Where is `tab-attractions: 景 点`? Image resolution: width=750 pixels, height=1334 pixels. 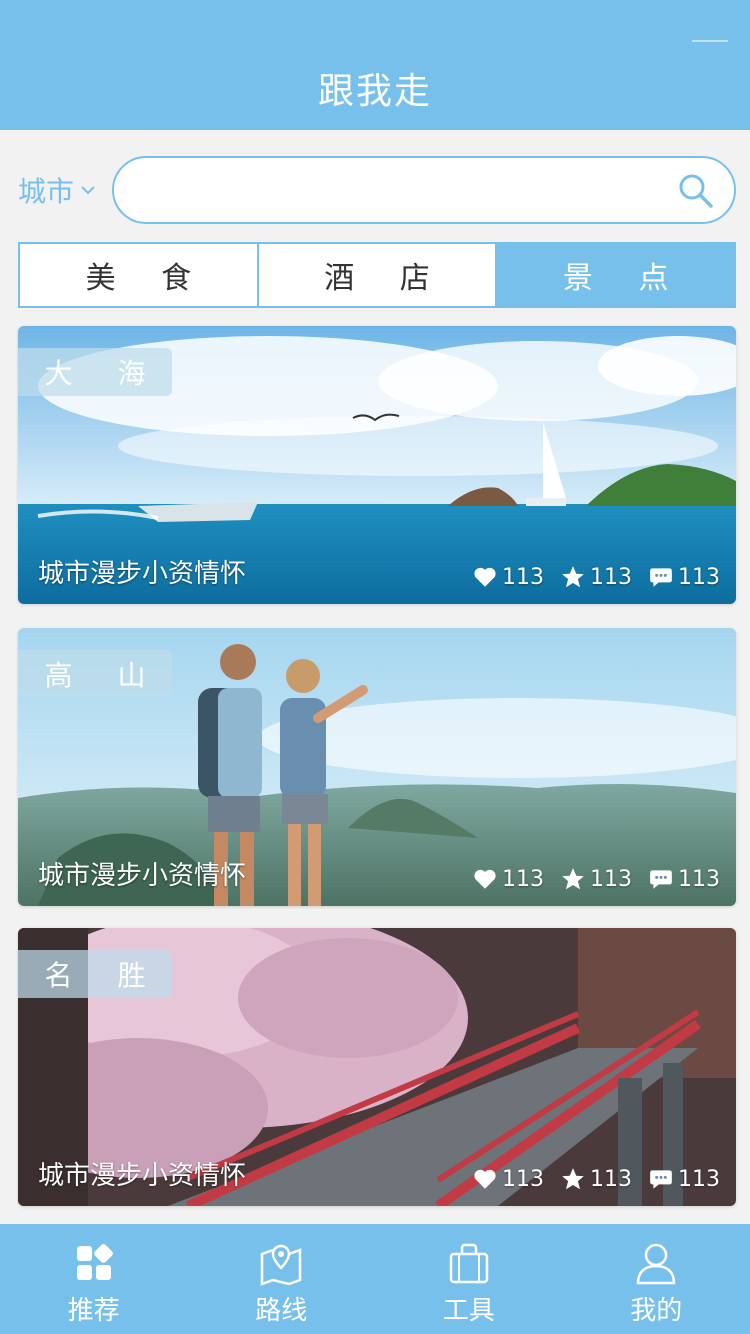
tab-attractions: 景 点 is located at coordinates (616, 275).